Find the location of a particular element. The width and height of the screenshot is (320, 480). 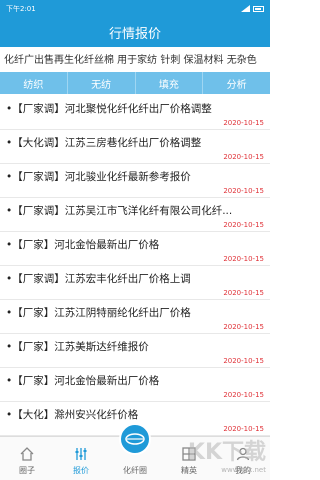

nav-label: 精英 is located at coordinates (189, 470).